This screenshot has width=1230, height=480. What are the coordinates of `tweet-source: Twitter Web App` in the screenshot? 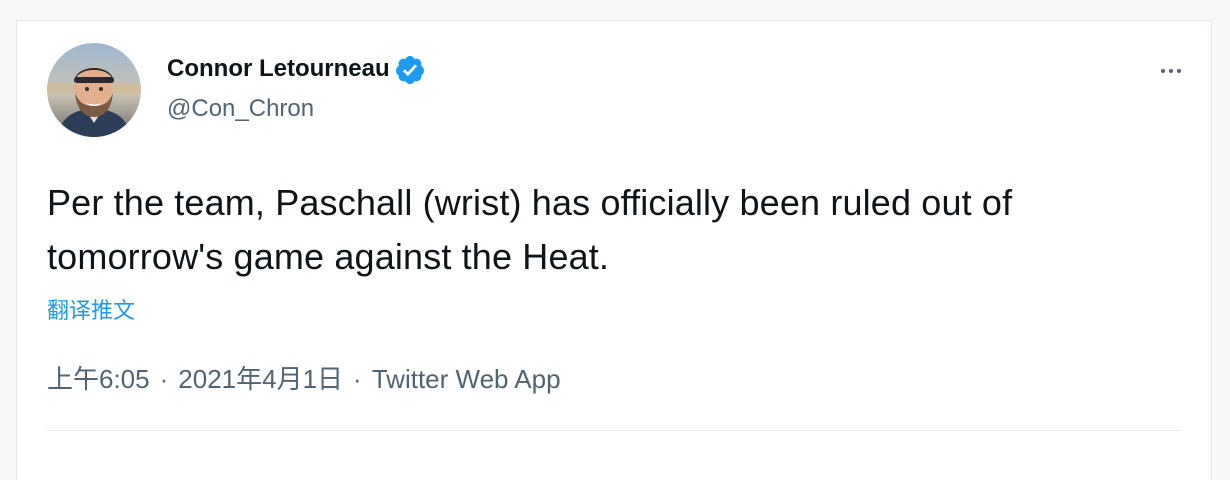 It's located at (466, 379).